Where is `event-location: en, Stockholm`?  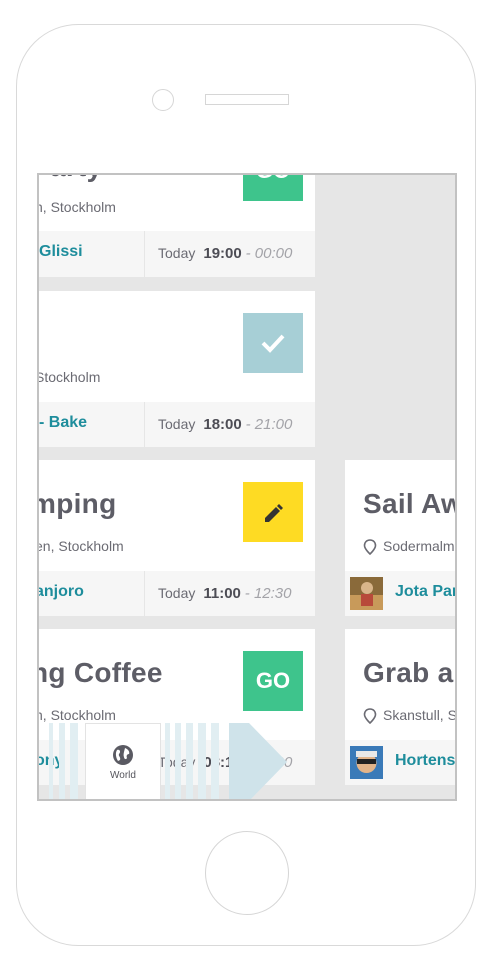 event-location: en, Stockholm is located at coordinates (81, 546).